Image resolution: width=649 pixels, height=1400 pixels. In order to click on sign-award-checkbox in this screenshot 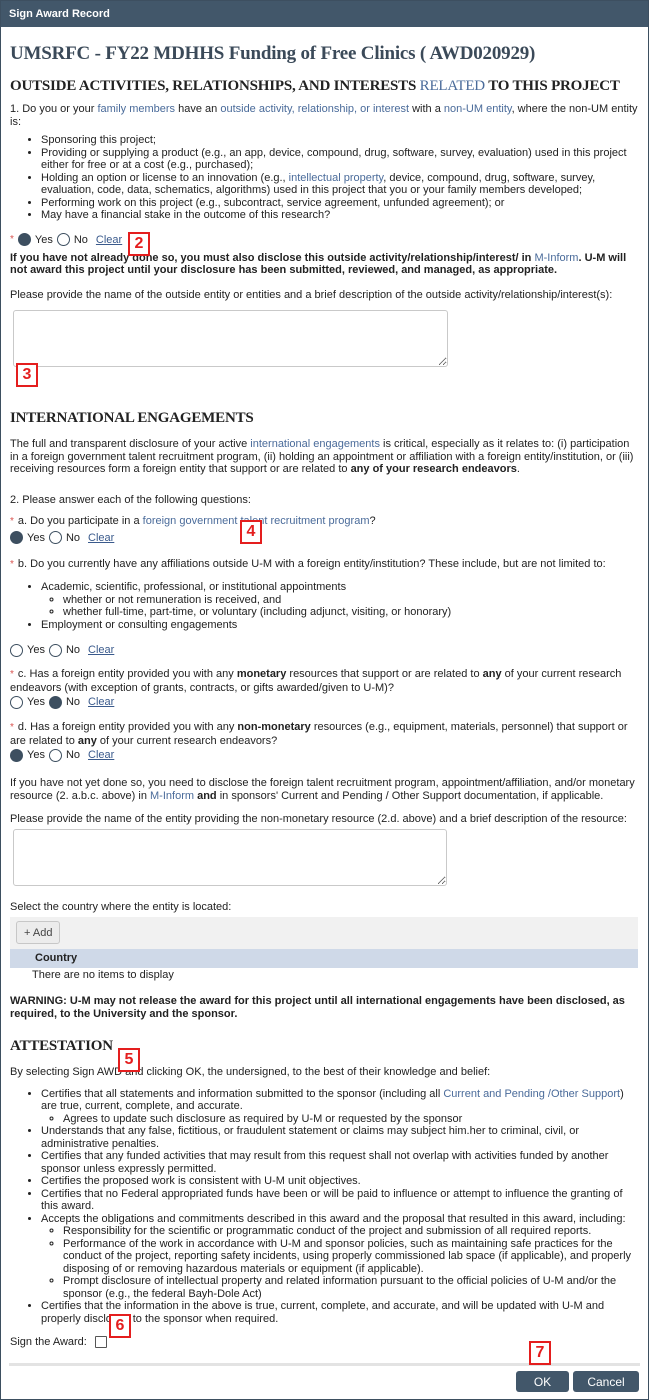, I will do `click(100, 1342)`.